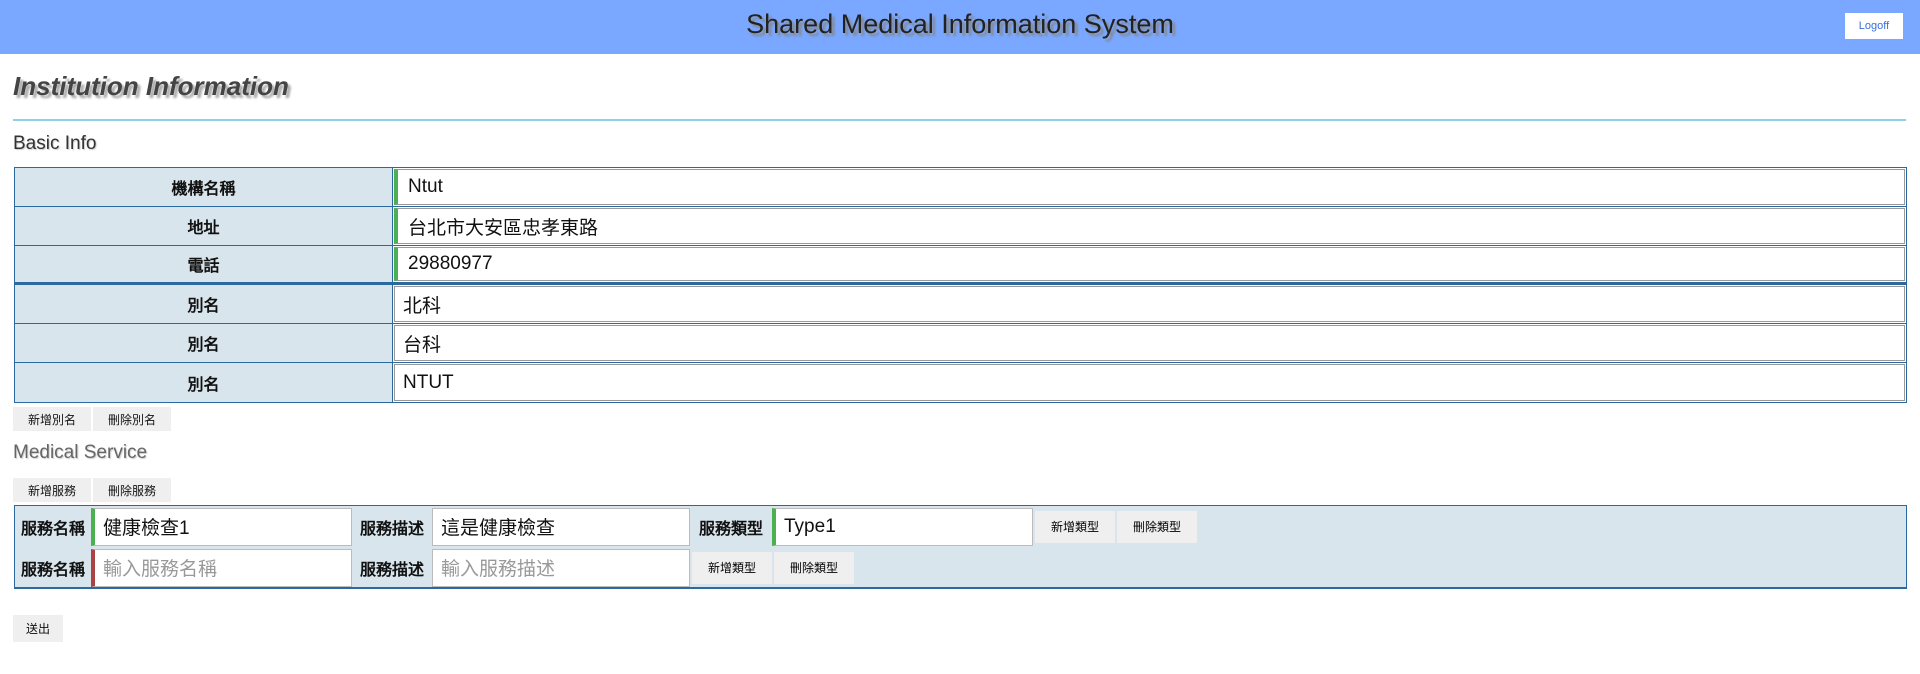 The height and width of the screenshot is (674, 1920). Describe the element at coordinates (1149, 226) in the screenshot. I see `address-field: 台北市大安區忠孝東路` at that location.